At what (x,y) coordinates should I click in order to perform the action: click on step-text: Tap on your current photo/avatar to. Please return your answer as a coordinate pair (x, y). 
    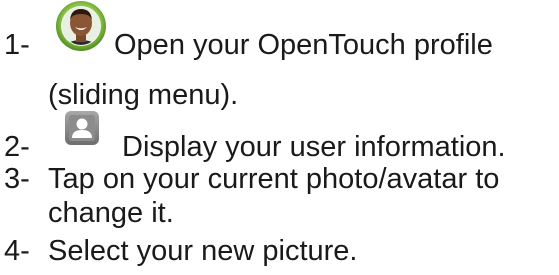
    Looking at the image, I should click on (274, 179).